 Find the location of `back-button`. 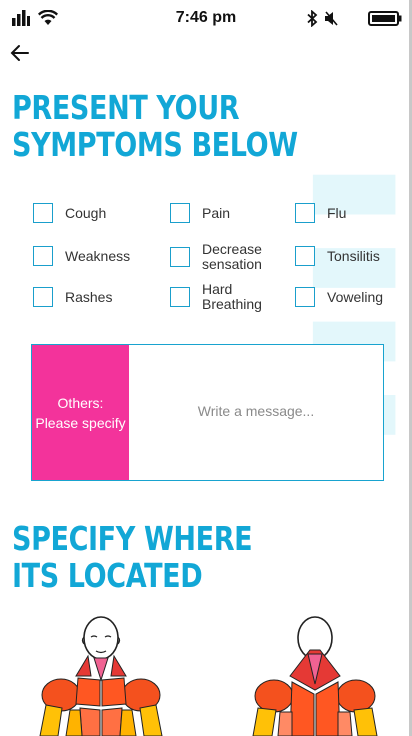

back-button is located at coordinates (21, 53).